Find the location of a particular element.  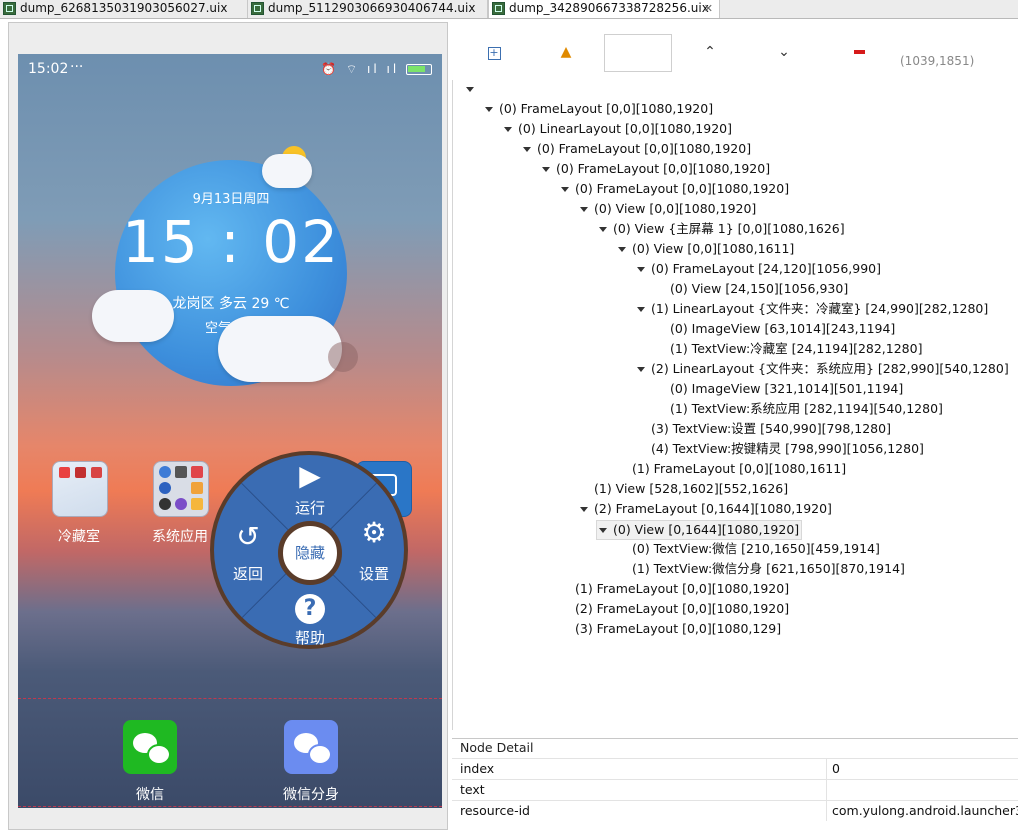

tree-node-label: (1) TextView:微信分身 [621,1650][870,1914] is located at coordinates (768, 568).